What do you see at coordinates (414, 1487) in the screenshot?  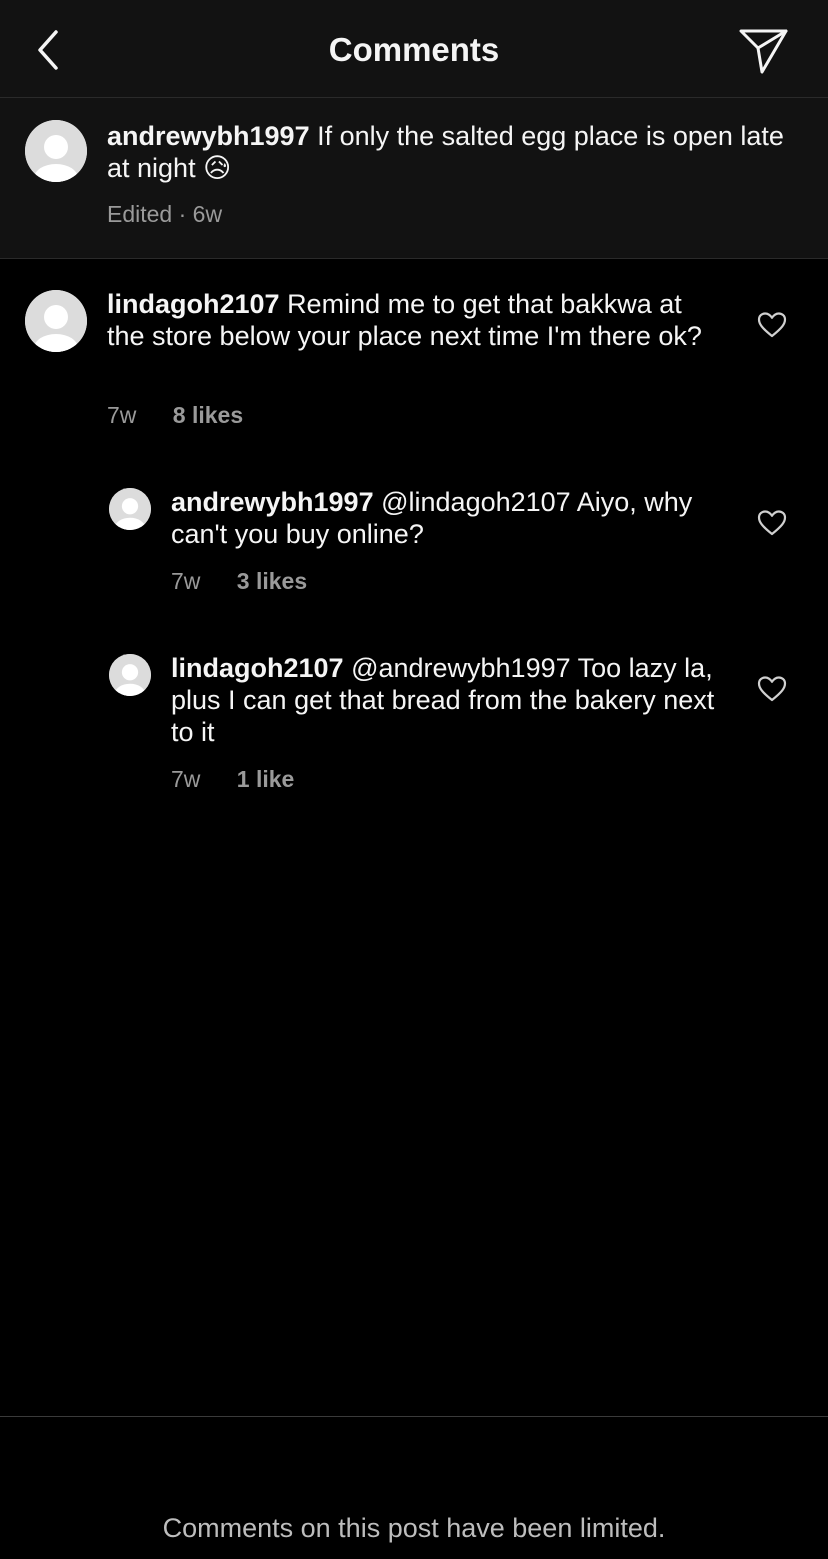 I see `comments-limited-footer: Comments on this post have been limited.` at bounding box center [414, 1487].